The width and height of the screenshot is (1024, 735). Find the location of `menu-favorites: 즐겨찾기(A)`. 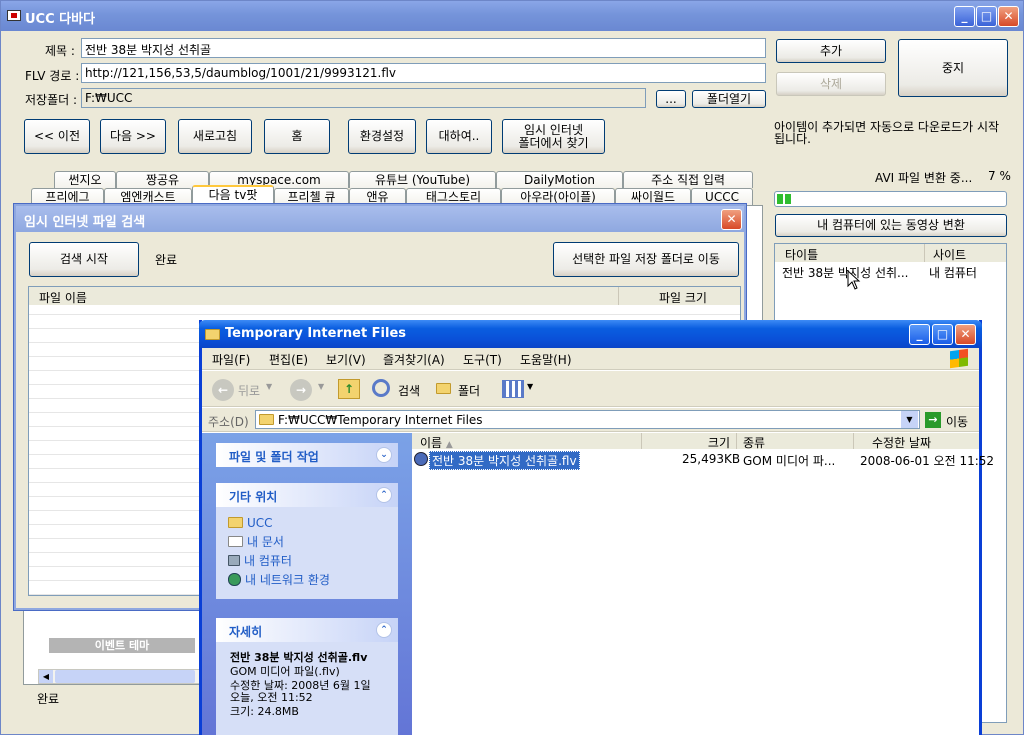

menu-favorites: 즐겨찾기(A) is located at coordinates (414, 359).